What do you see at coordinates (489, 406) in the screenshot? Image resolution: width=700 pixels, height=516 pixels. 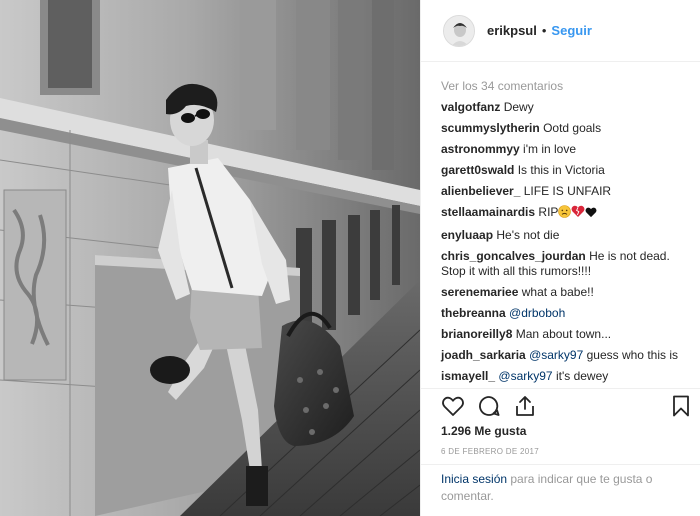 I see `speech-bubble-icon` at bounding box center [489, 406].